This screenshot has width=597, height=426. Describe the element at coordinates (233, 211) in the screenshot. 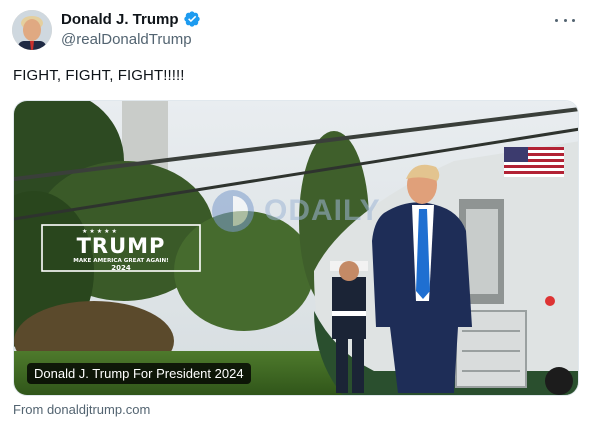

I see `watermark-logo-icon` at that location.